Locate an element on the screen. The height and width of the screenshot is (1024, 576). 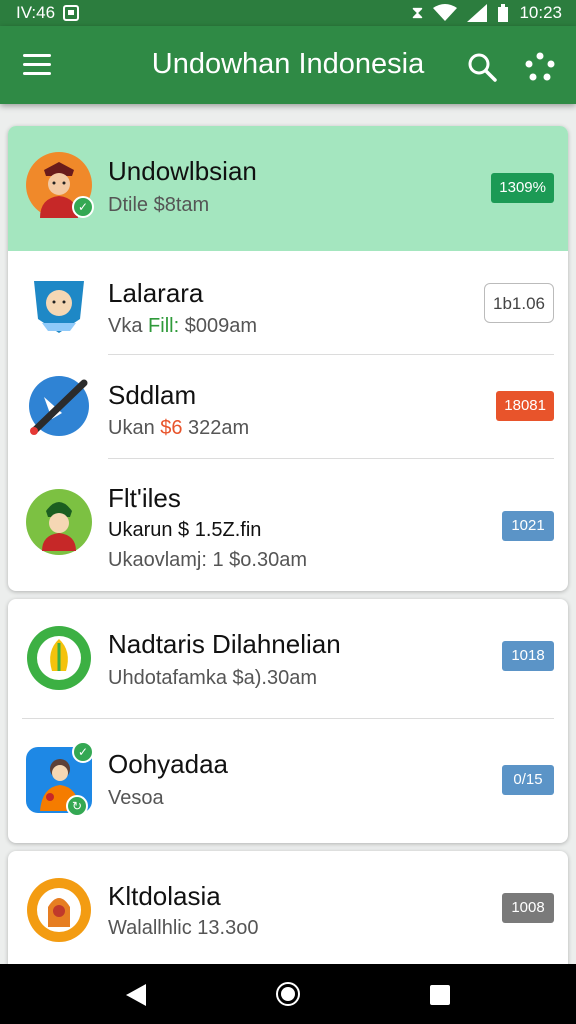
status-badge: 1b1.06 is located at coordinates (519, 303).